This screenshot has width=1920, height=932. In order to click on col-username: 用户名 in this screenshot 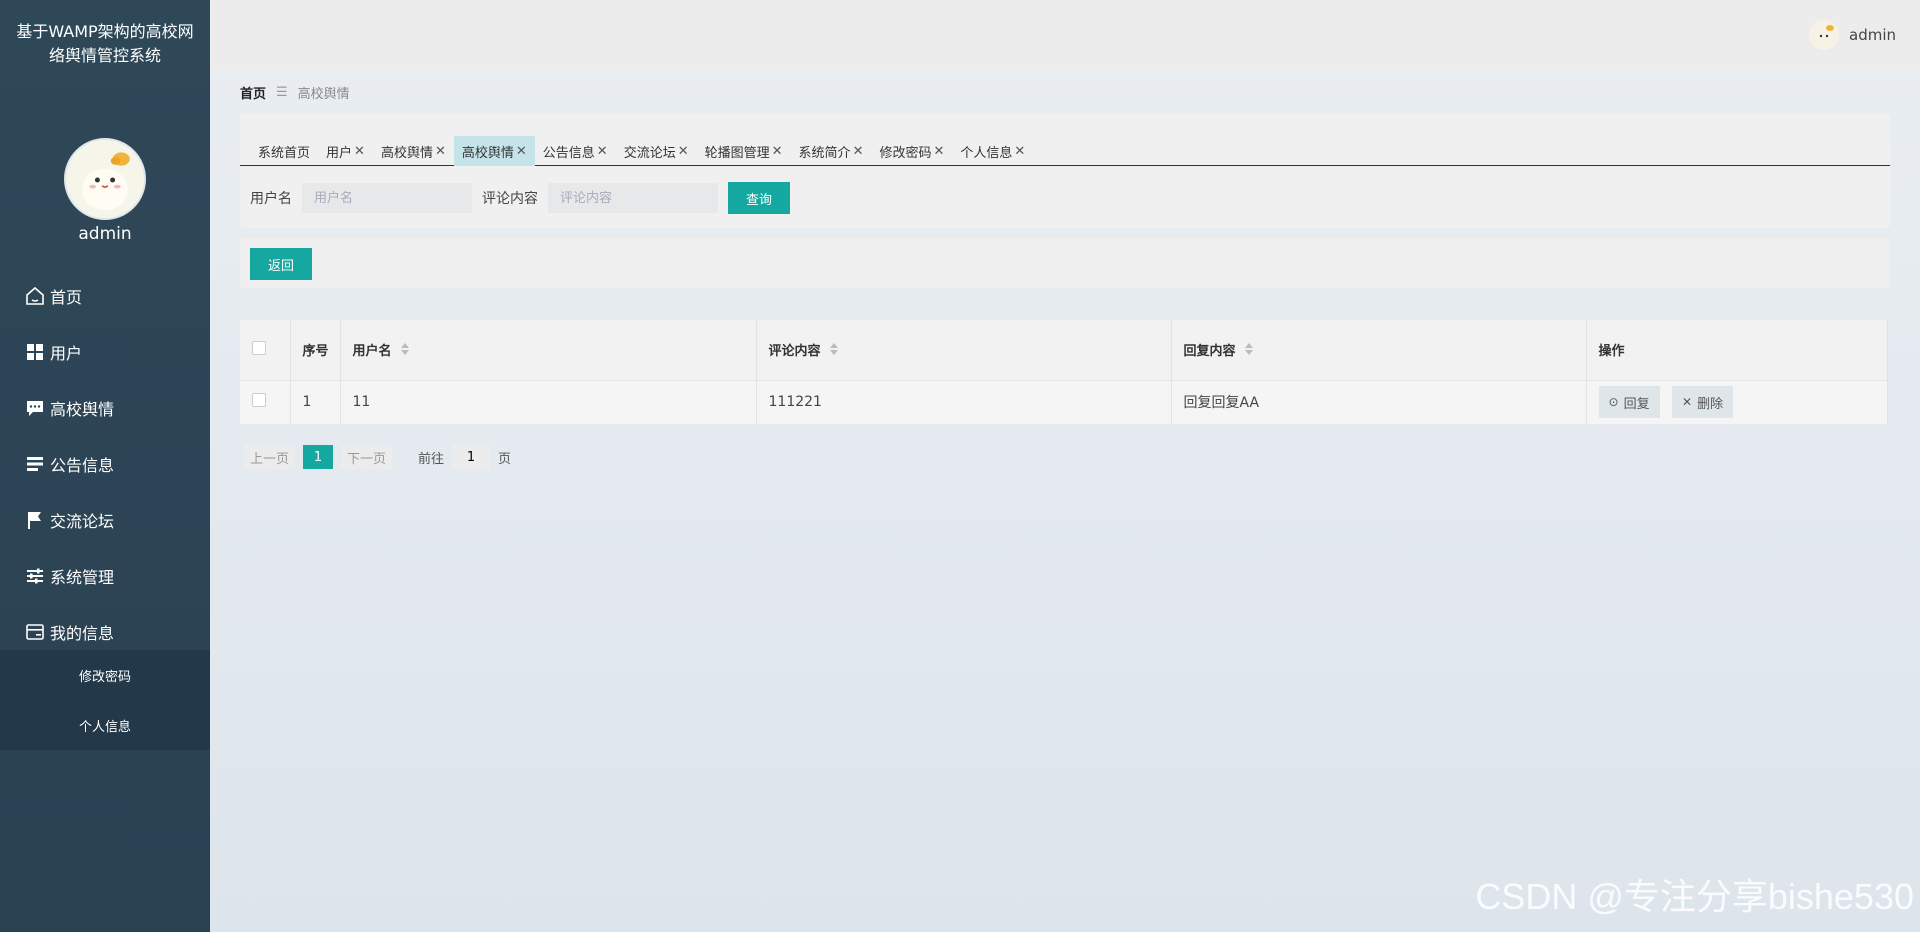, I will do `click(548, 350)`.